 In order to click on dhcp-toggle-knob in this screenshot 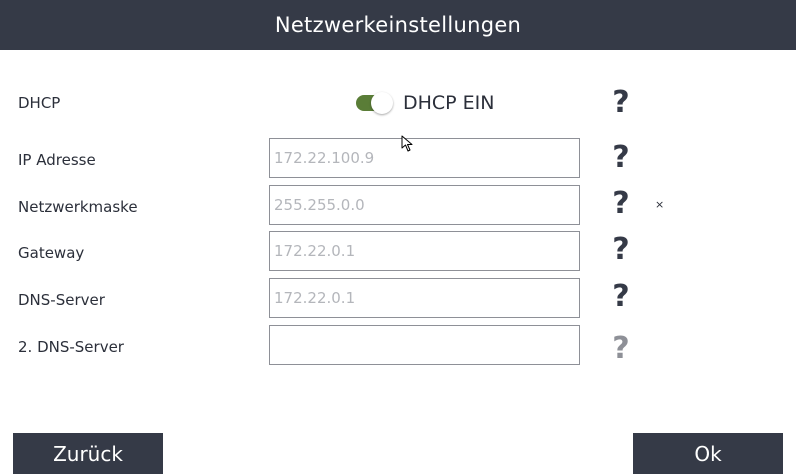, I will do `click(382, 103)`.